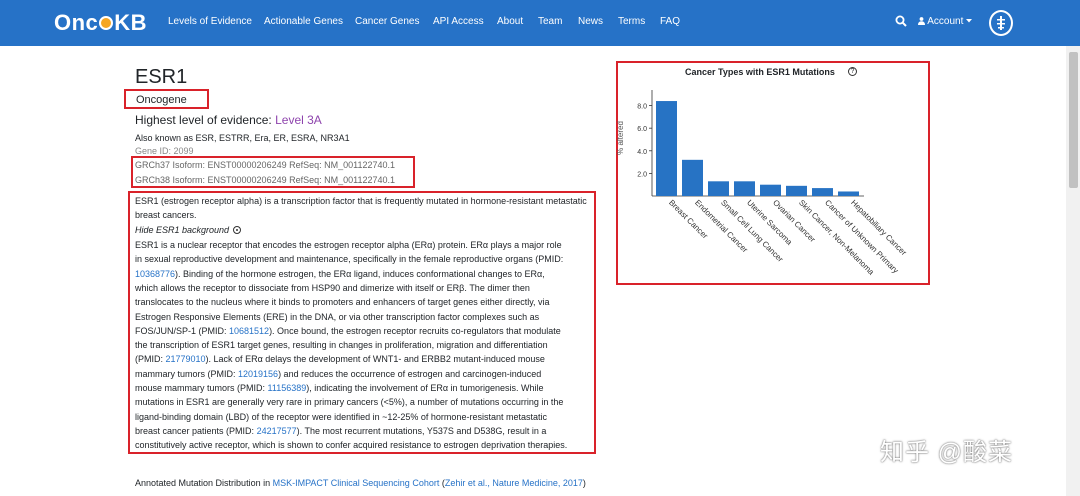 The height and width of the screenshot is (496, 1080). I want to click on background-text-segment: FOS/JUN/SP-1 (PMID:, so click(182, 330).